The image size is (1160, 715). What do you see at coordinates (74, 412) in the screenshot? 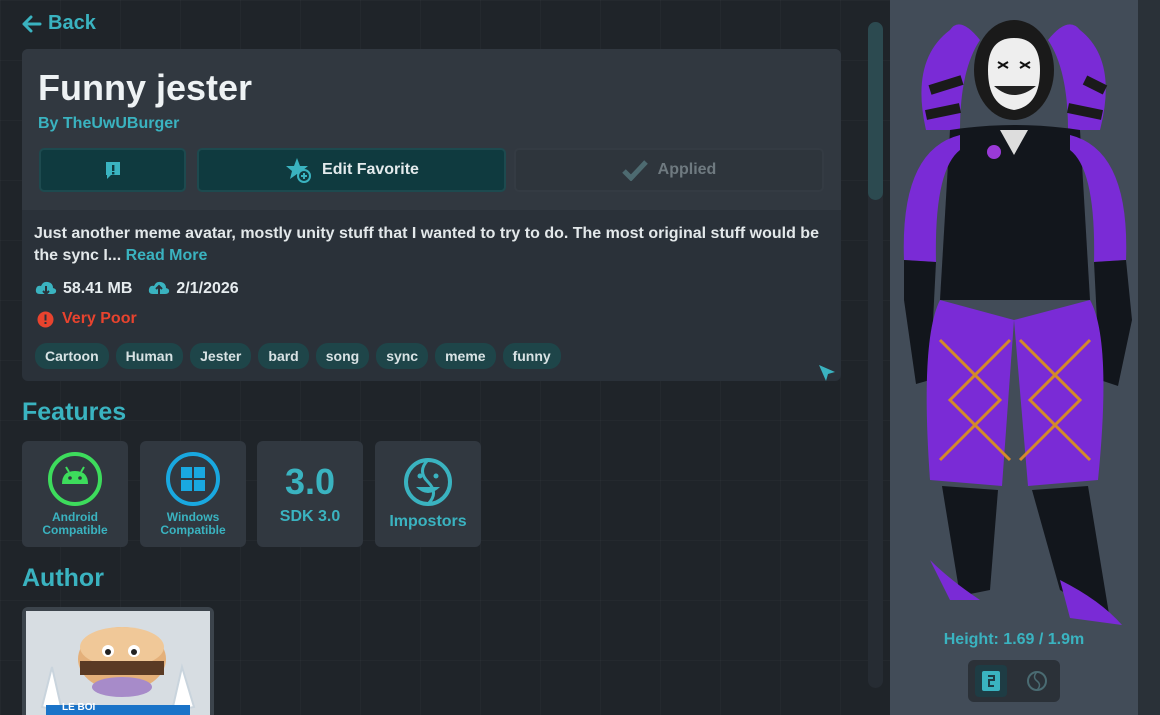
I see `features-heading: Features` at bounding box center [74, 412].